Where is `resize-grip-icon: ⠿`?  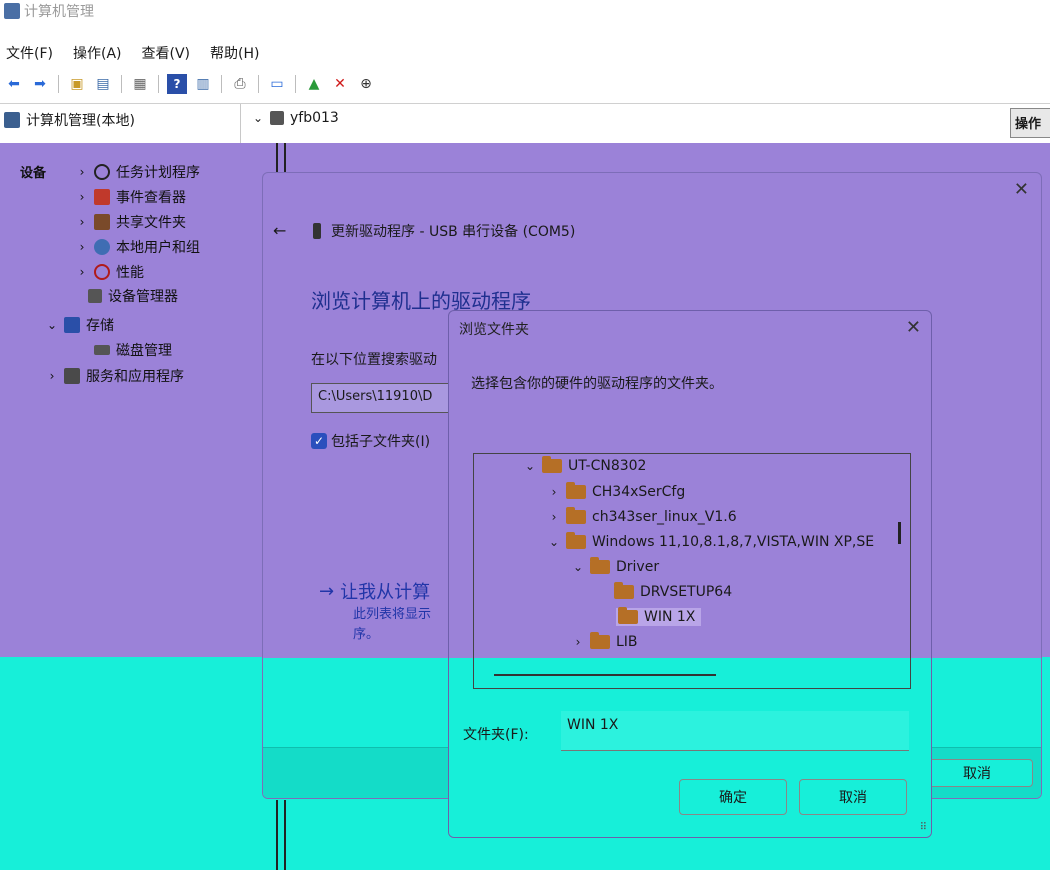 resize-grip-icon: ⠿ is located at coordinates (923, 827).